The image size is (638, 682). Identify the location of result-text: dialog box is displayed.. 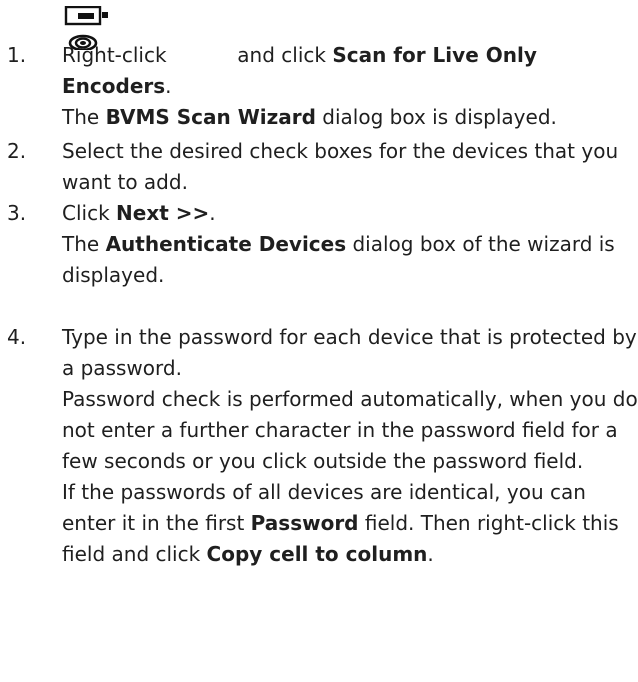
(436, 117).